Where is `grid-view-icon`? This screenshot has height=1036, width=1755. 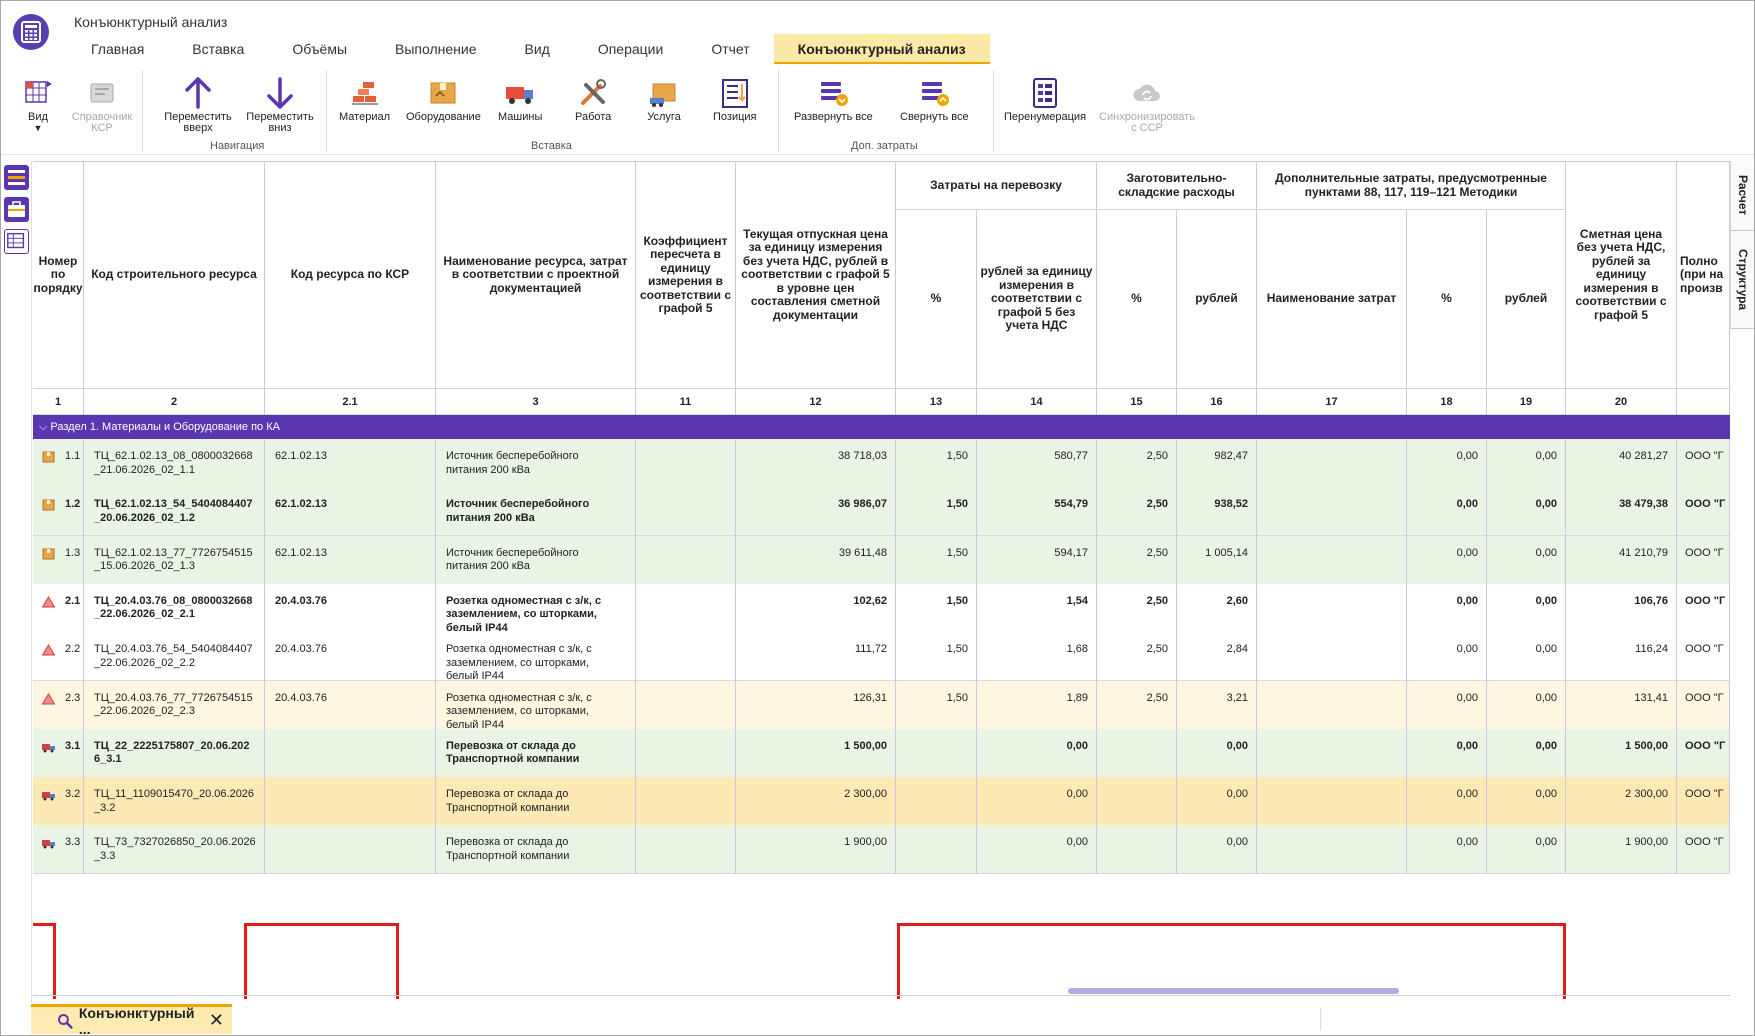 grid-view-icon is located at coordinates (16, 177).